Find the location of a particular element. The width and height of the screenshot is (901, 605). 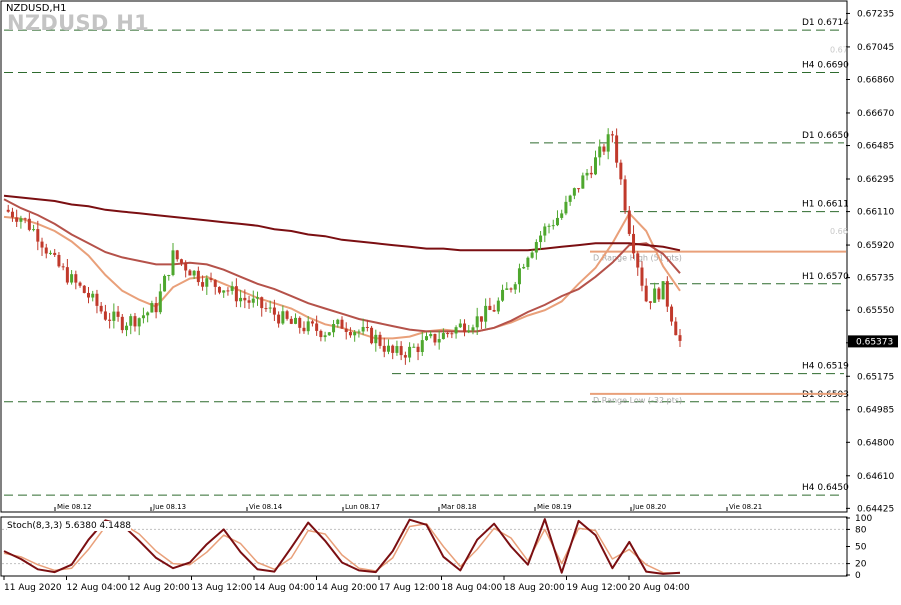

time-tick-label: 18 Aug 04:00 is located at coordinates (472, 588).